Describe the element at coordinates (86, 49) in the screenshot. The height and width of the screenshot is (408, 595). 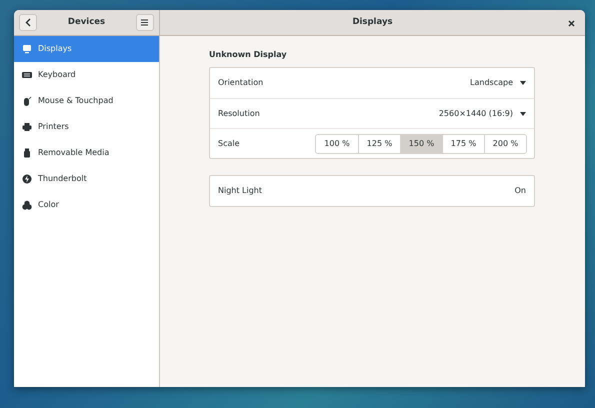
I see `sidebar-item: Displays` at that location.